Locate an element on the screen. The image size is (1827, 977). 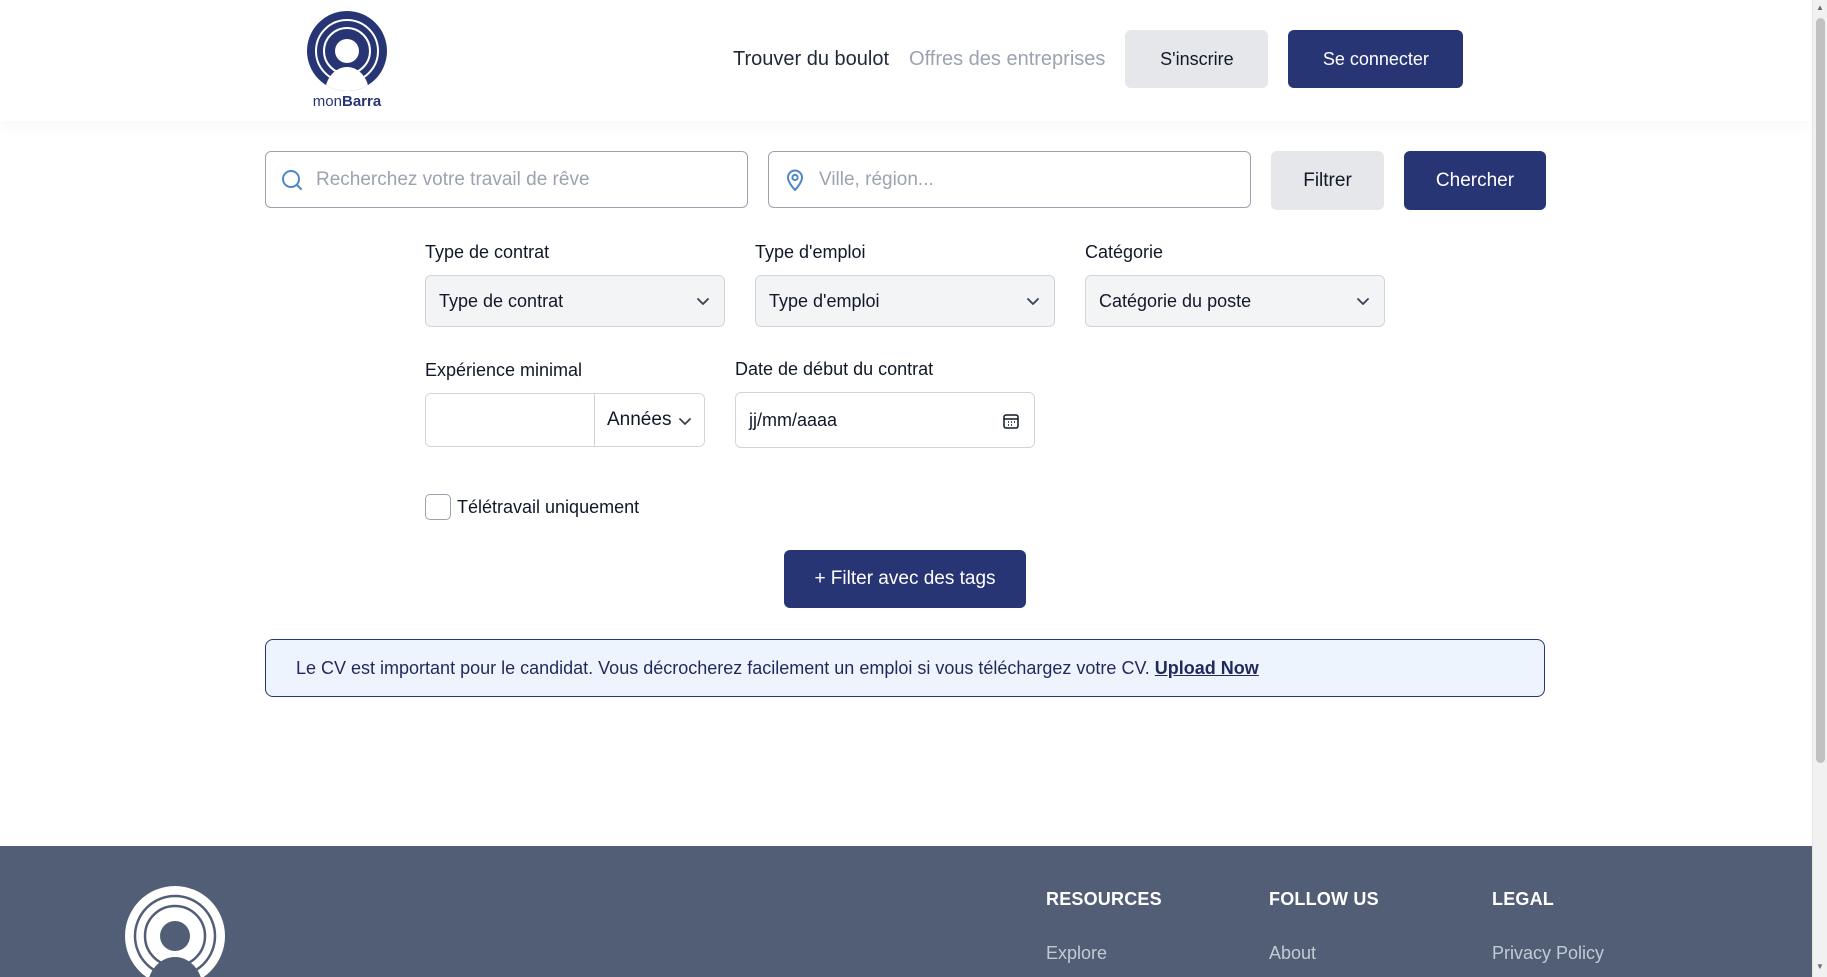
scroll-up-arrow-icon: ▲ is located at coordinates (1820, 8).